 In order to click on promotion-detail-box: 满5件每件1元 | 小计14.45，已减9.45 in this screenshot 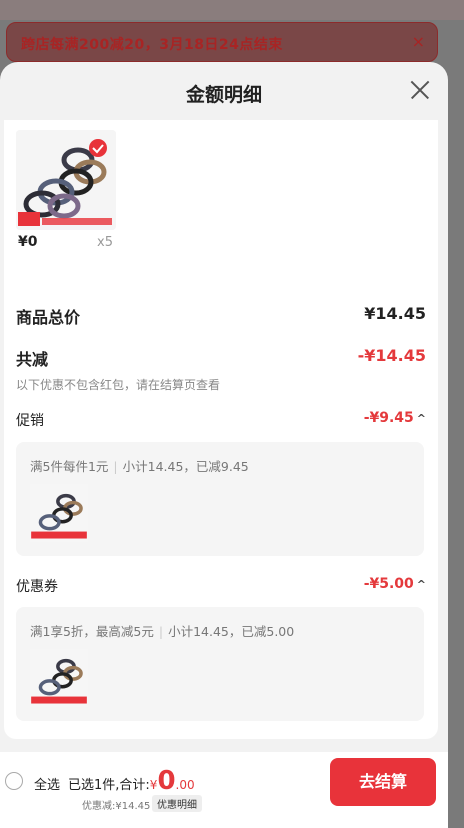, I will do `click(220, 499)`.